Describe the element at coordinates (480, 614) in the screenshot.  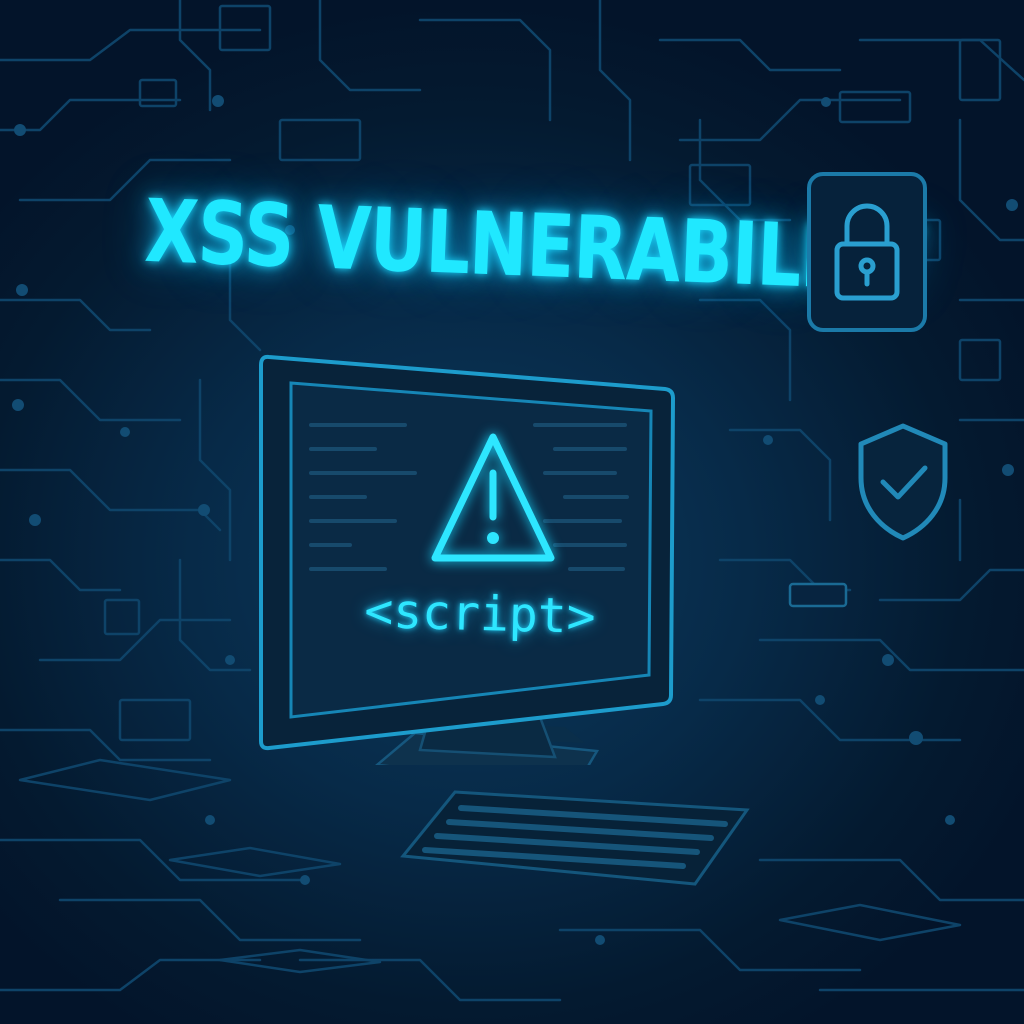
I see `script-tag-code: <script>` at that location.